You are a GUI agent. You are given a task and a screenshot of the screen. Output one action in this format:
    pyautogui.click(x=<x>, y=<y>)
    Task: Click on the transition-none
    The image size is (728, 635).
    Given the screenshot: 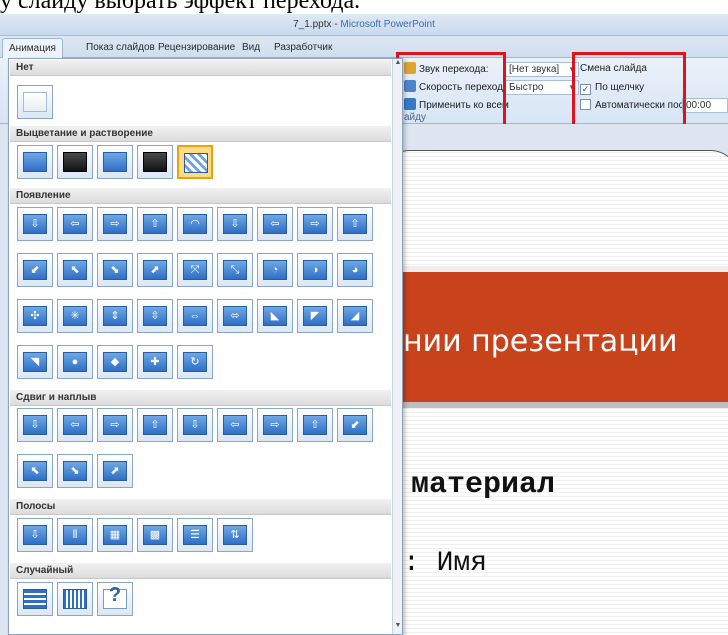 What is the action you would take?
    pyautogui.click(x=35, y=102)
    